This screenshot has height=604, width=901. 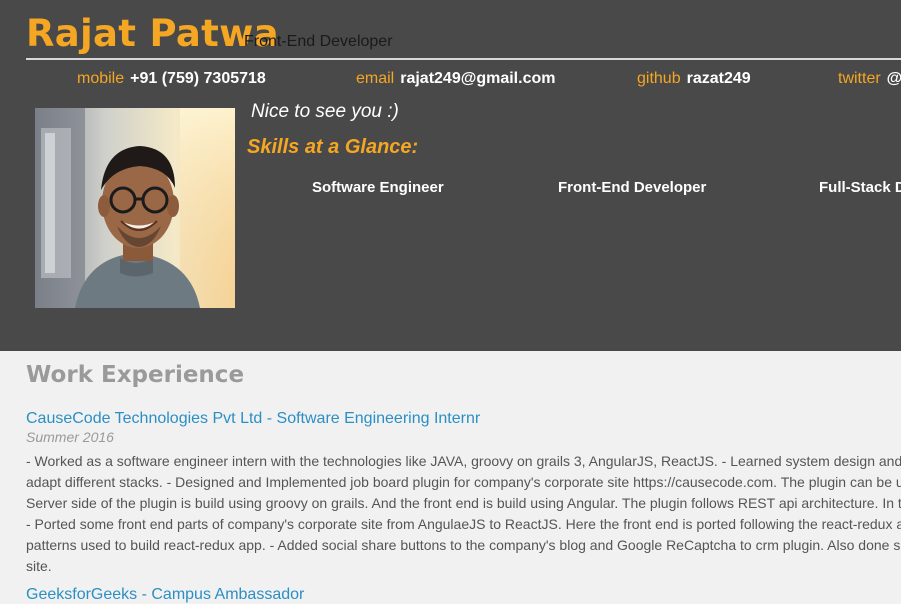 What do you see at coordinates (860, 187) in the screenshot?
I see `skill-item: Full-Stack D` at bounding box center [860, 187].